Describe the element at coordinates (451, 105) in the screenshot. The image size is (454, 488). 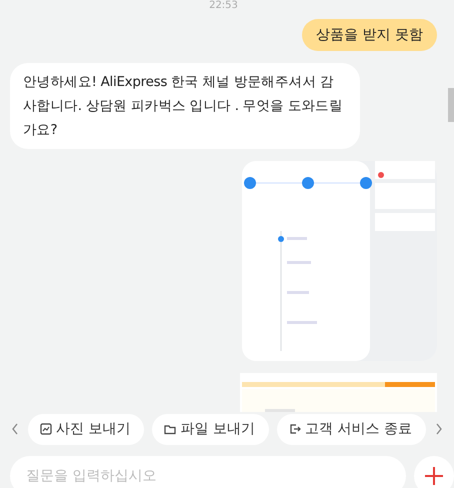
I see `scrollbar-thumb` at that location.